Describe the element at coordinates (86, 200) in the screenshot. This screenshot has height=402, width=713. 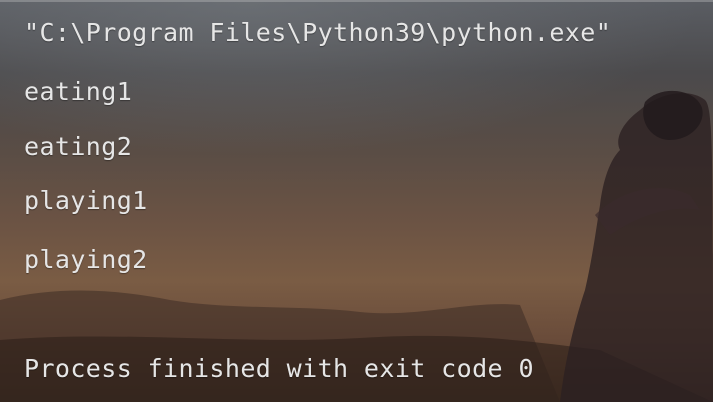
I see `output-line: playing1` at that location.